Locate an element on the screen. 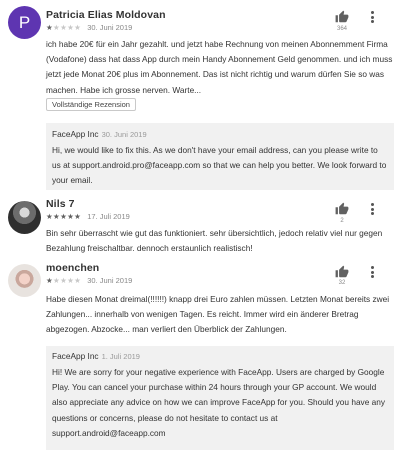 The image size is (409, 450). developer-reply-header: FaceApp Inc 30. Juni 2019 is located at coordinates (99, 134).